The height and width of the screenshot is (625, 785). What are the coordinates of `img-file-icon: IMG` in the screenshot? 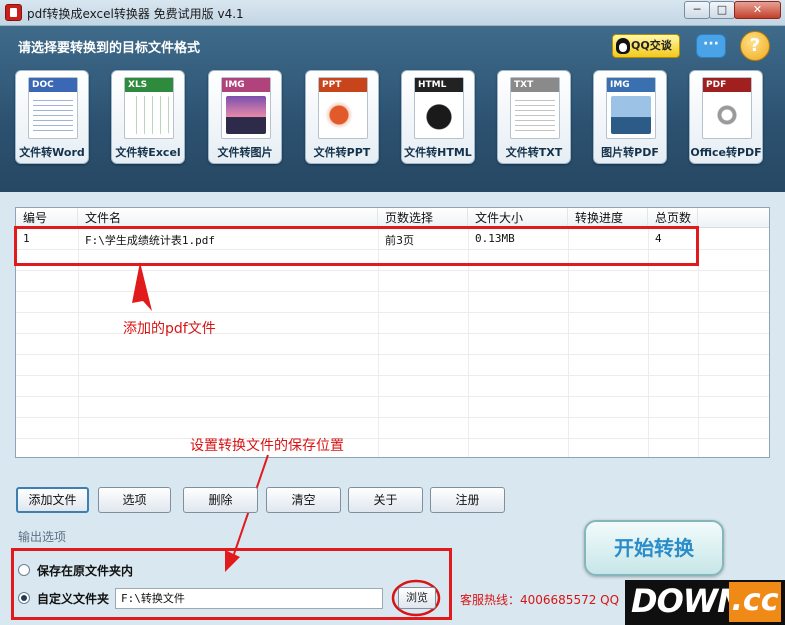 It's located at (246, 108).